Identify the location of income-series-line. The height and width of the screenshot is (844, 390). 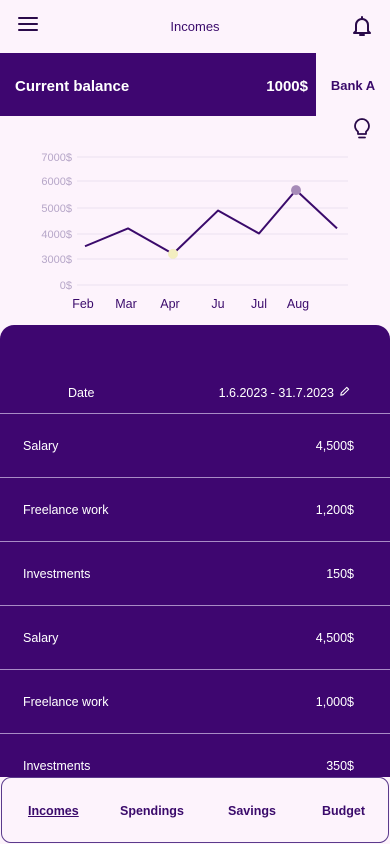
(211, 222).